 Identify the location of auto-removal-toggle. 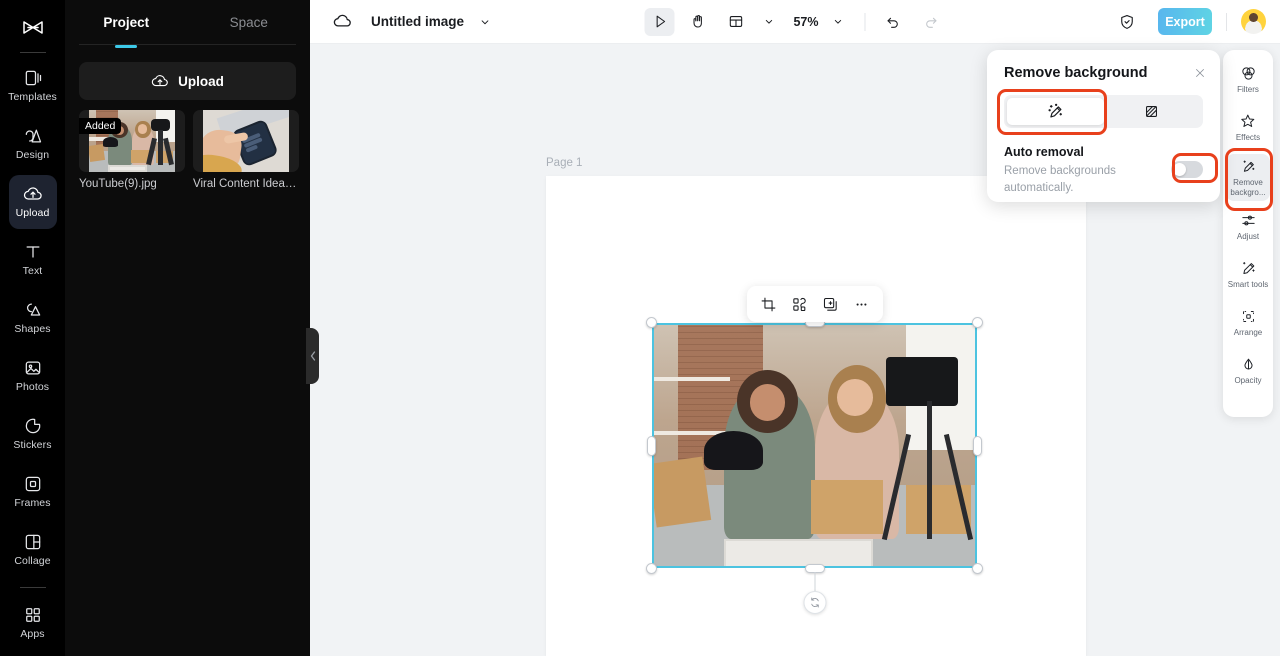
(1187, 169).